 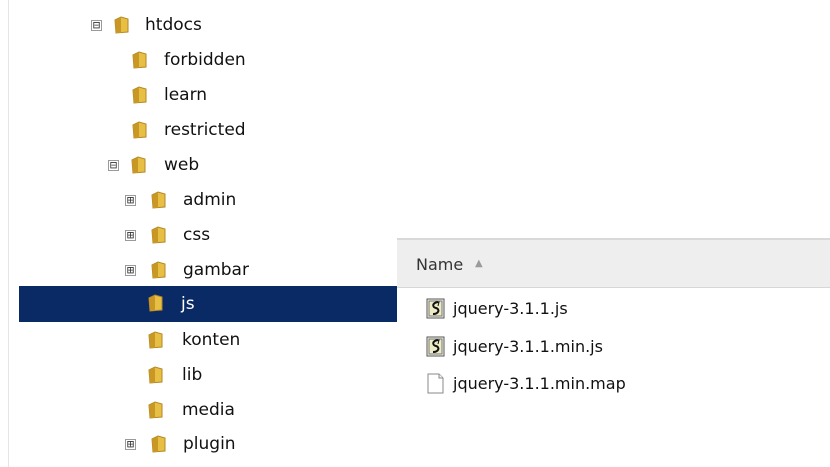 I want to click on blank-file-icon, so click(x=435, y=383).